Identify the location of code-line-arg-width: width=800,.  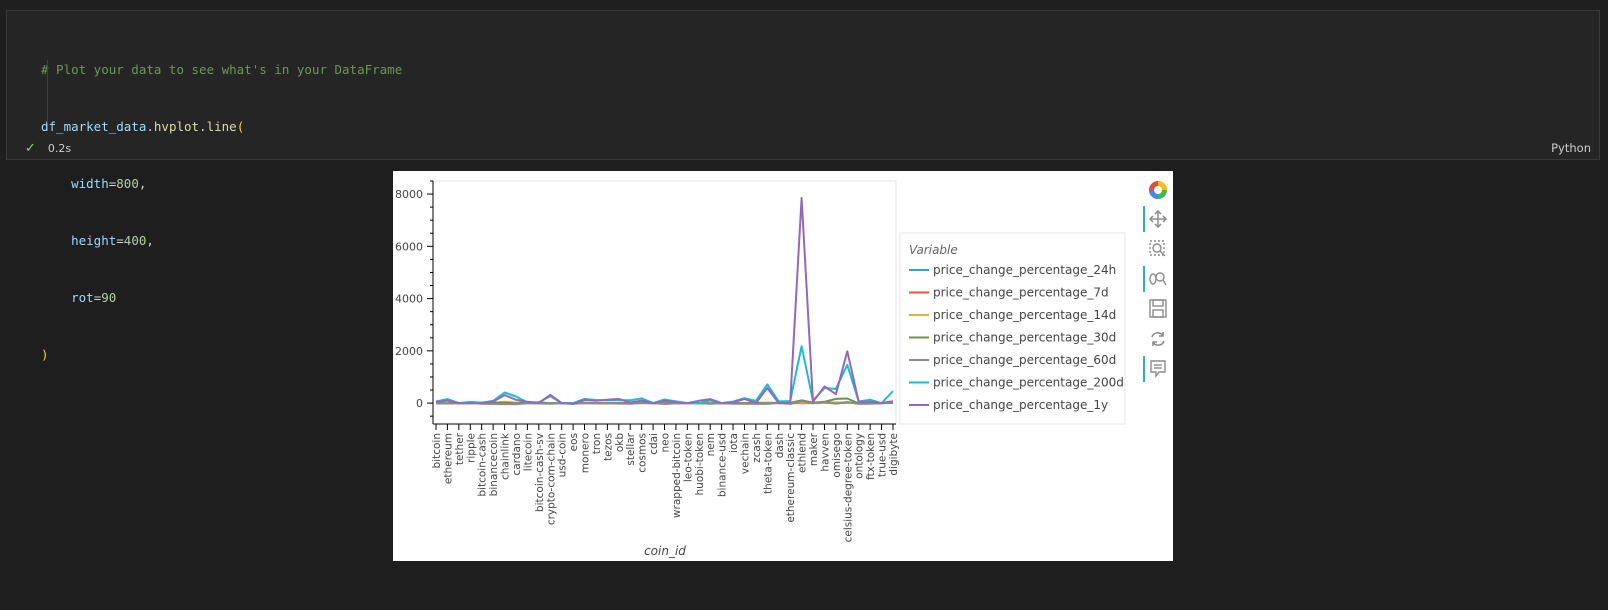
(221, 183).